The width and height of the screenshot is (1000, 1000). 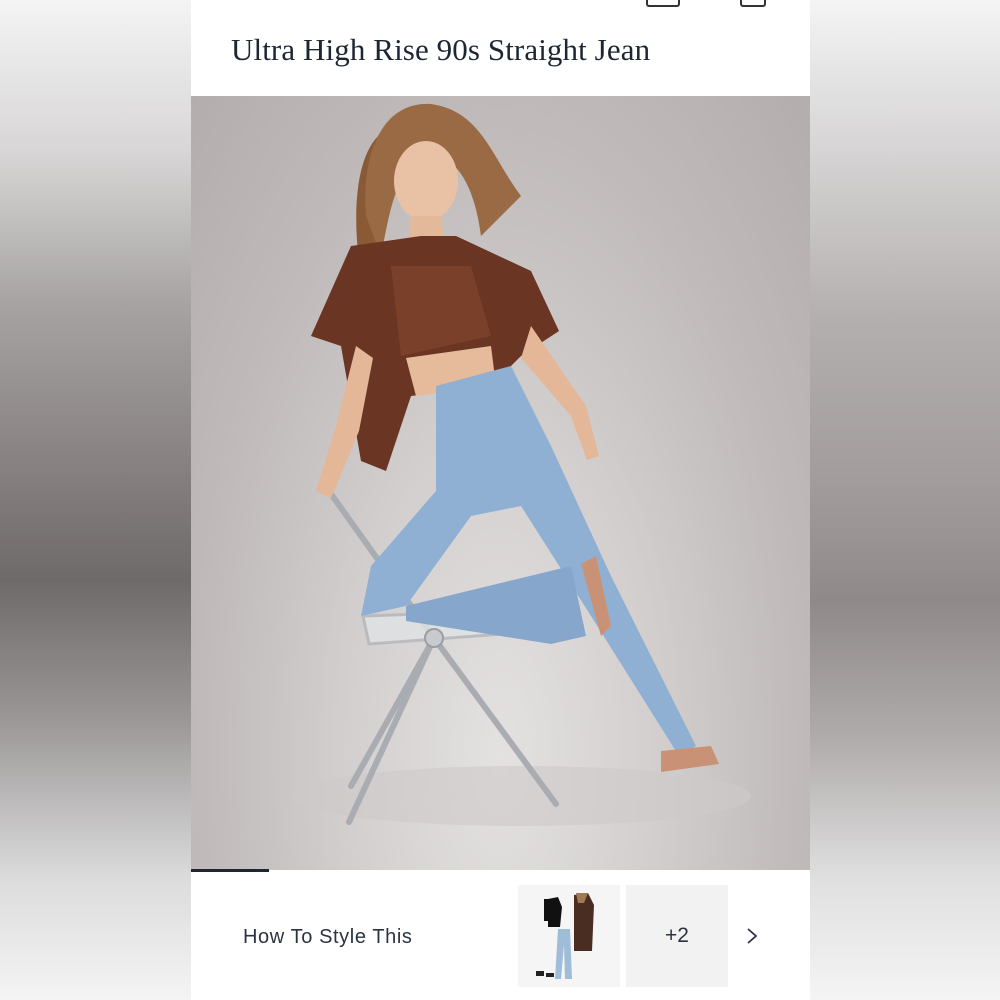 I want to click on how-to-style-section: How To Style This +2, so click(x=500, y=936).